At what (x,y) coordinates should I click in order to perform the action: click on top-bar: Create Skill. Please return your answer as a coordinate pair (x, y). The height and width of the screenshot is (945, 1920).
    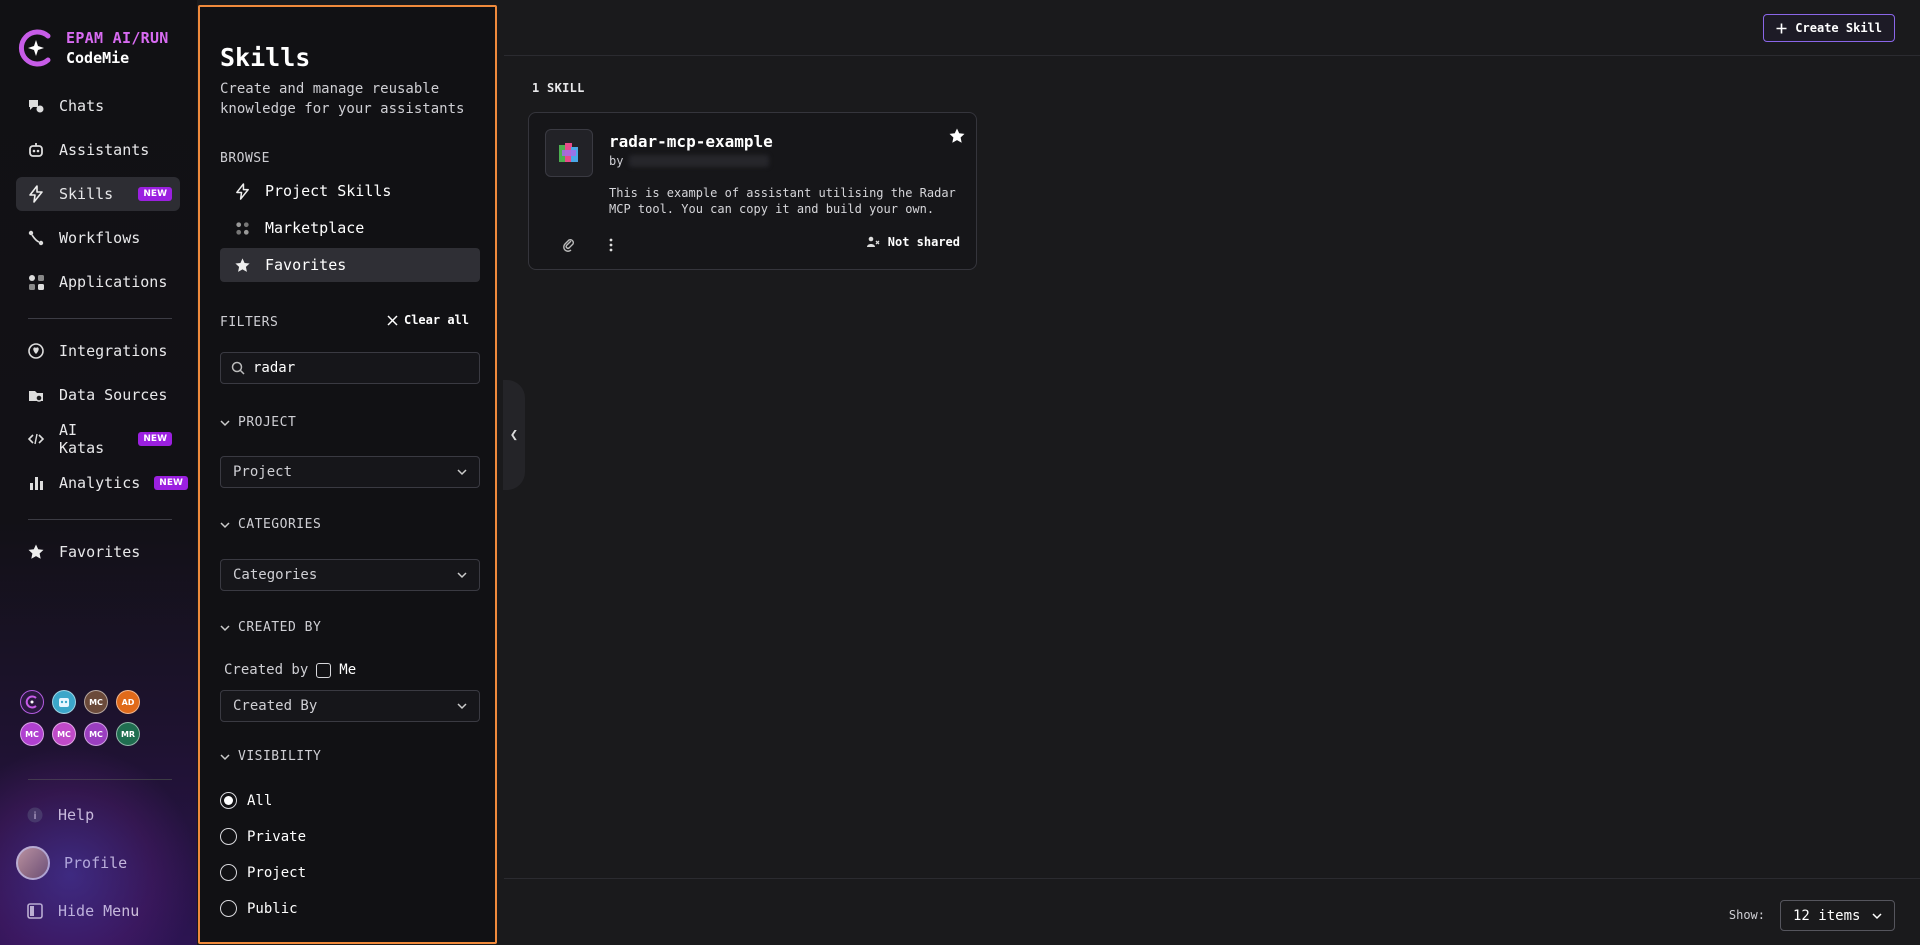
    Looking at the image, I should click on (1212, 28).